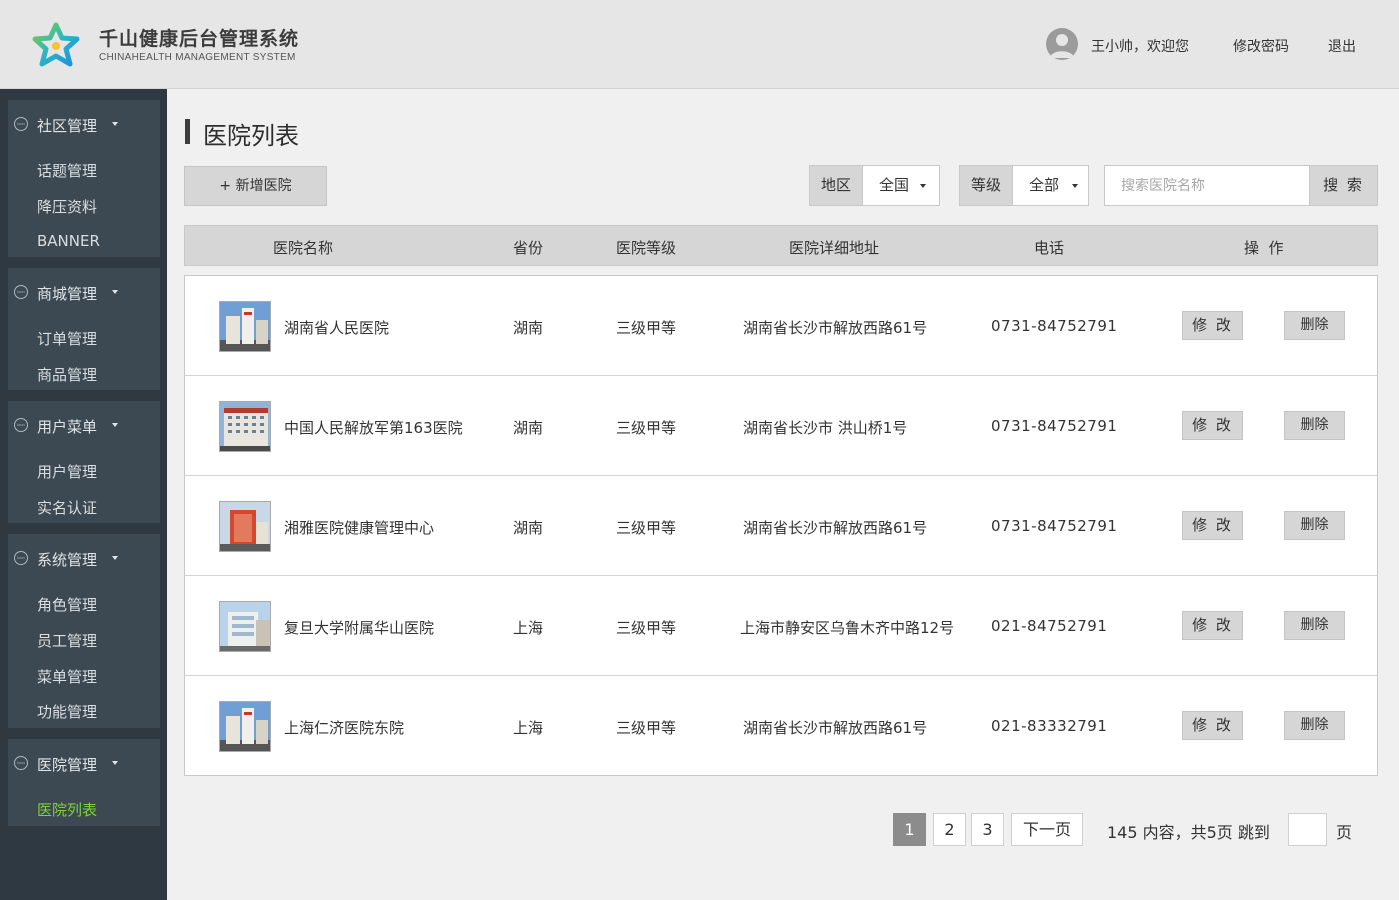 Image resolution: width=1399 pixels, height=900 pixels. I want to click on col-header-actions: 操 作, so click(1264, 248).